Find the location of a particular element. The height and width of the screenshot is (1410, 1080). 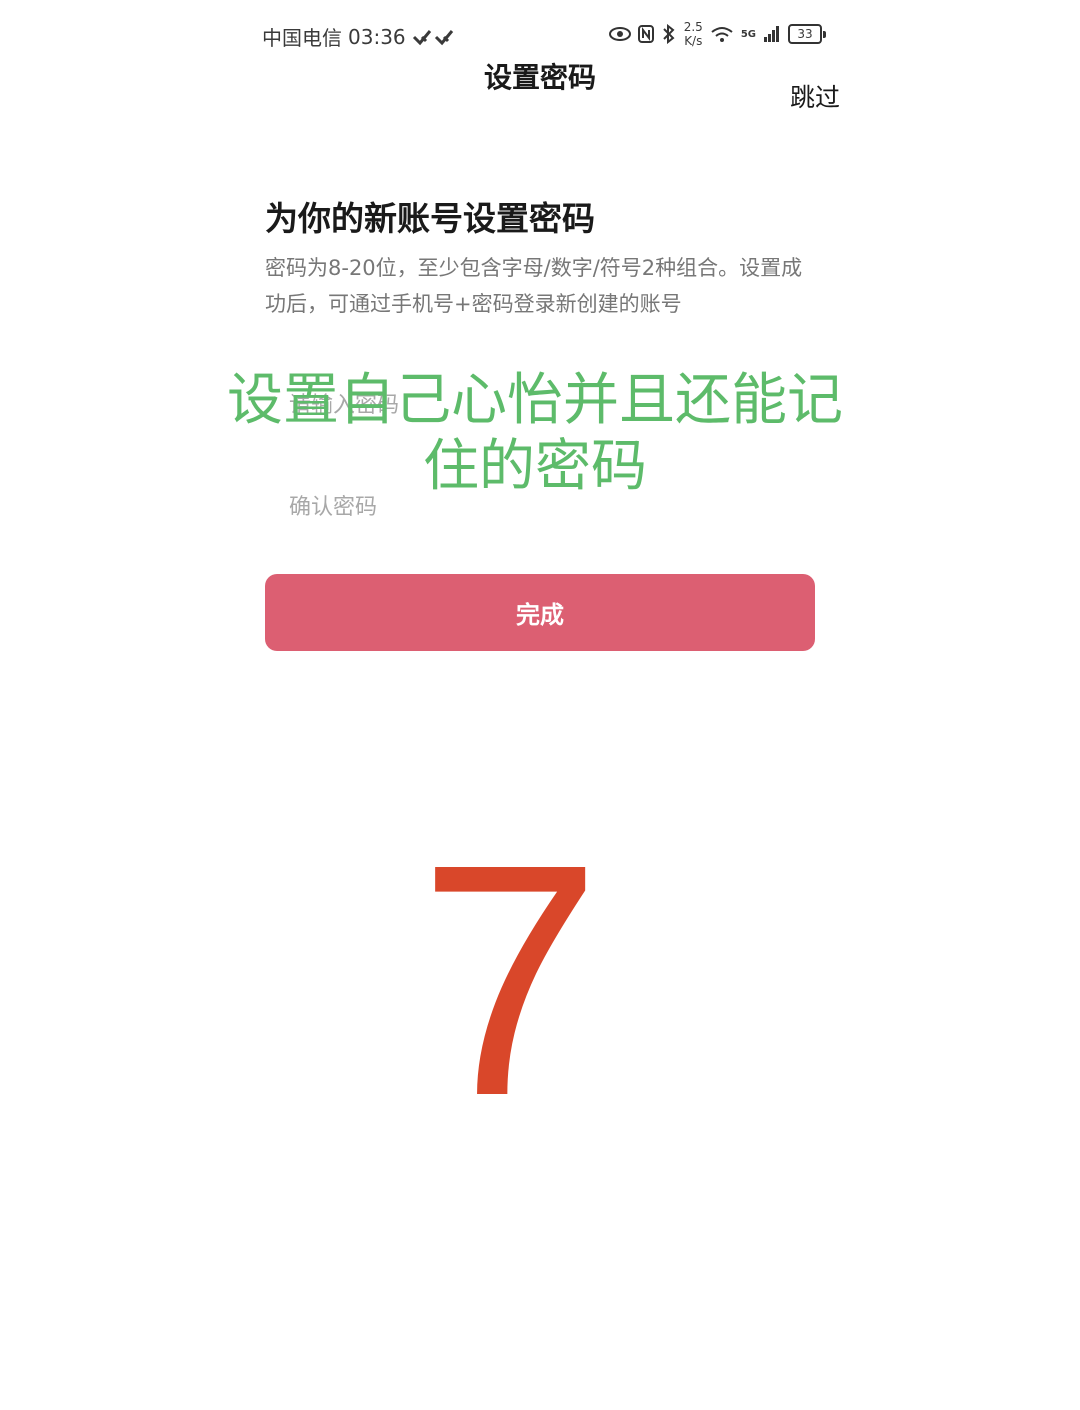

clock: 03:36 is located at coordinates (377, 36).